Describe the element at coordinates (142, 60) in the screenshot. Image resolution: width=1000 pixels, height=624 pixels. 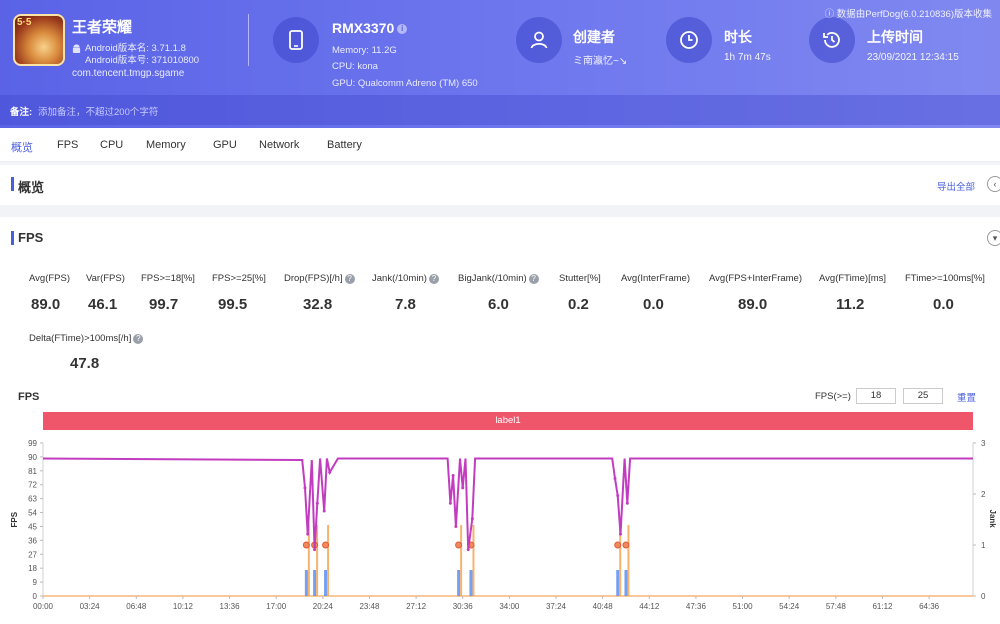
I see `android-version-code: Android版本号: 371010800` at that location.